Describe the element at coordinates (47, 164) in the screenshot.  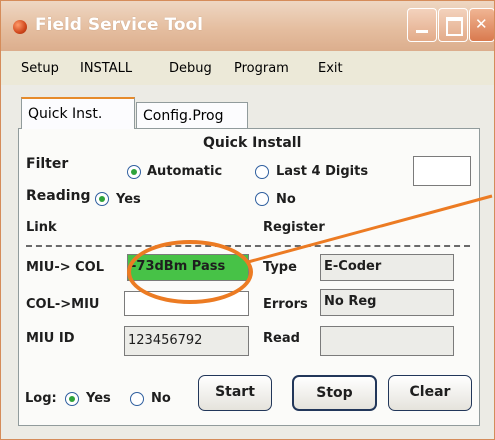
I see `filter-label: Filter` at that location.